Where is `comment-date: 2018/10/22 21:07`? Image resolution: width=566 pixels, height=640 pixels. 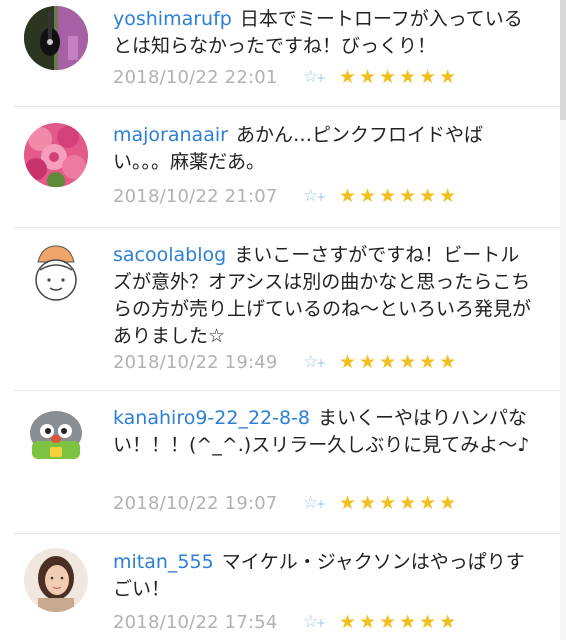
comment-date: 2018/10/22 21:07 is located at coordinates (208, 196).